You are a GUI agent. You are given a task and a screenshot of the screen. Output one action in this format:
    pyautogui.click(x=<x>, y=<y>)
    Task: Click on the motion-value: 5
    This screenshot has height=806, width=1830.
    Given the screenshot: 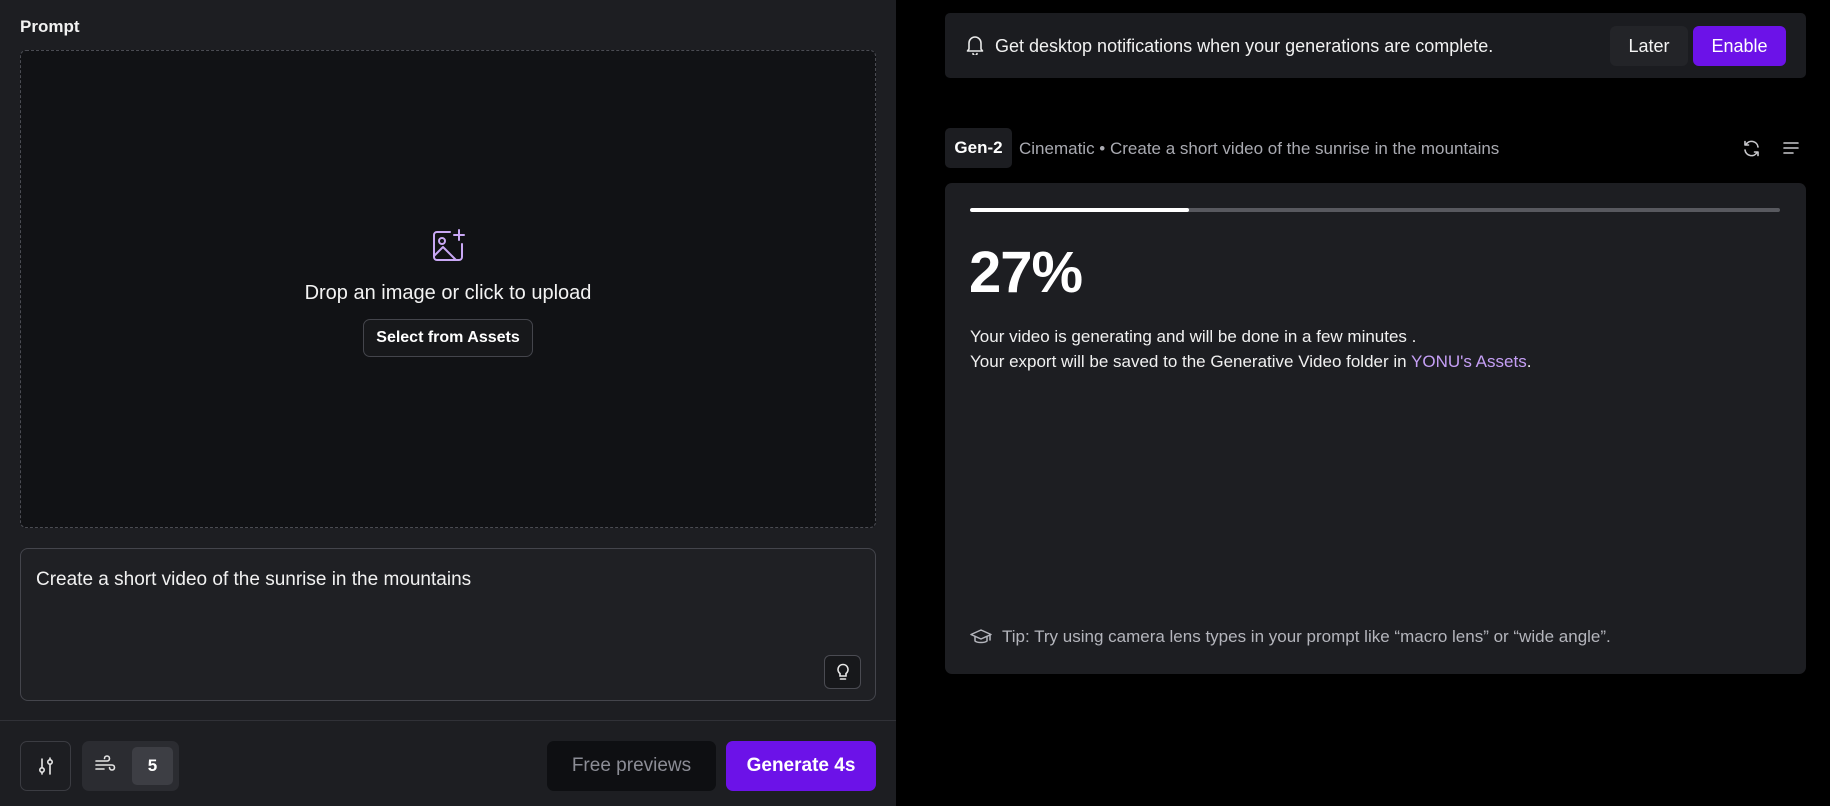 What is the action you would take?
    pyautogui.click(x=152, y=766)
    